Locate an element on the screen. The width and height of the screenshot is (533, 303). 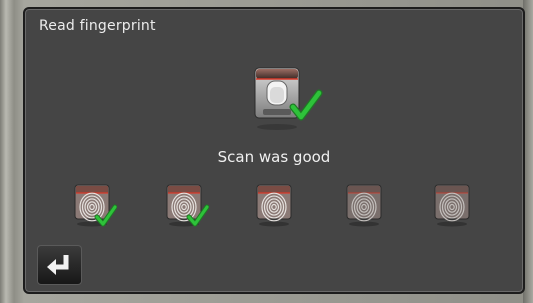
return-arrow-icon is located at coordinates (58, 265).